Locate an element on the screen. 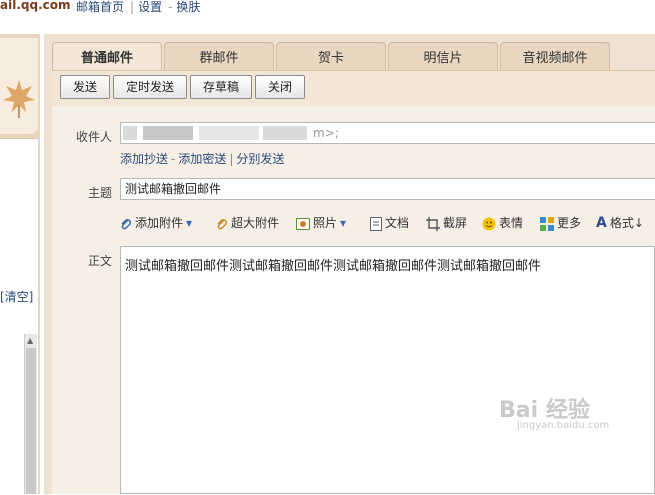 The height and width of the screenshot is (495, 655). smiley-icon is located at coordinates (489, 223).